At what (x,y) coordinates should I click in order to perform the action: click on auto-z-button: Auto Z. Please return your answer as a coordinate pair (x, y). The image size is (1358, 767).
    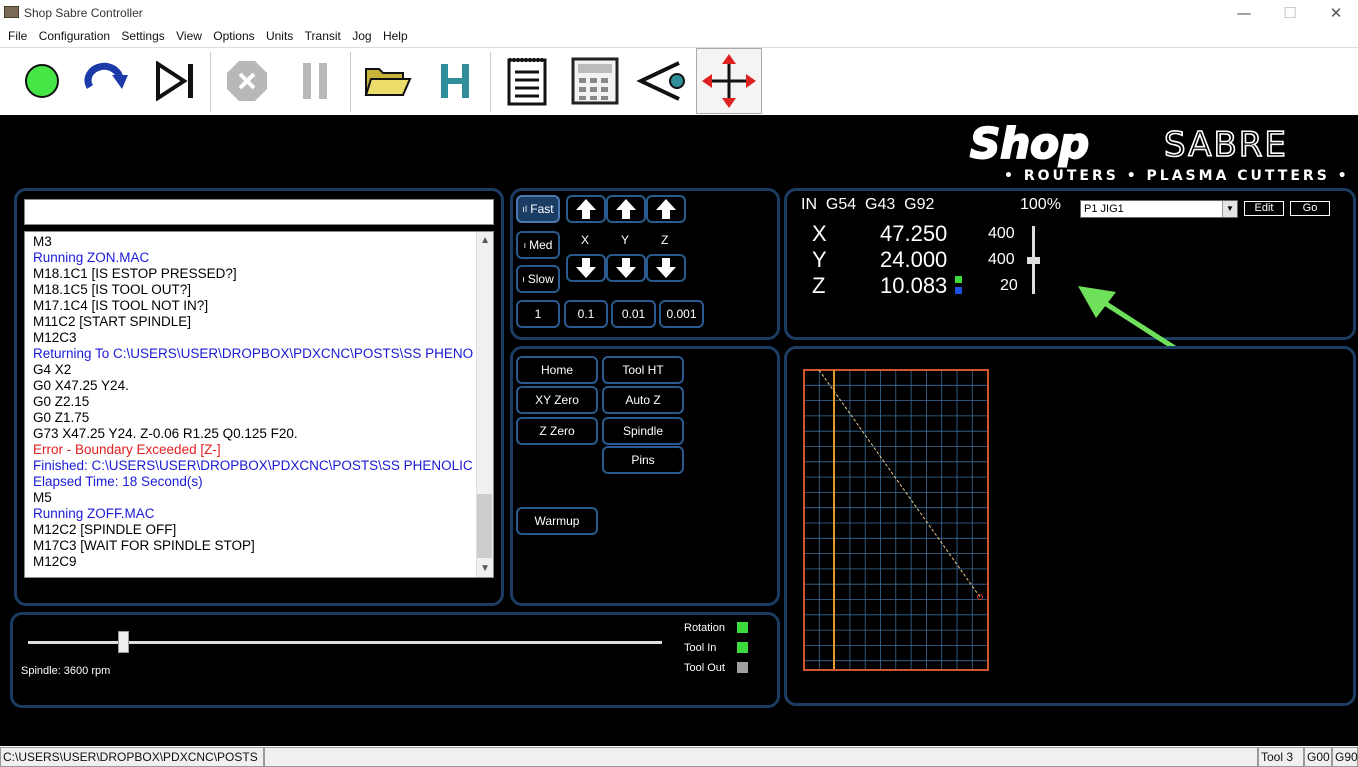
    Looking at the image, I should click on (643, 400).